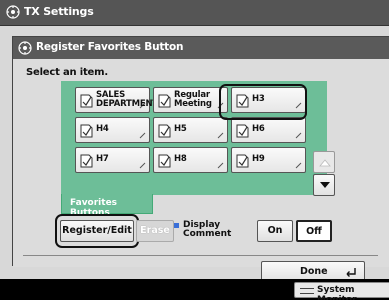 This screenshot has width=389, height=300. I want to click on system-monitor-button: System Monitor, so click(341, 291).